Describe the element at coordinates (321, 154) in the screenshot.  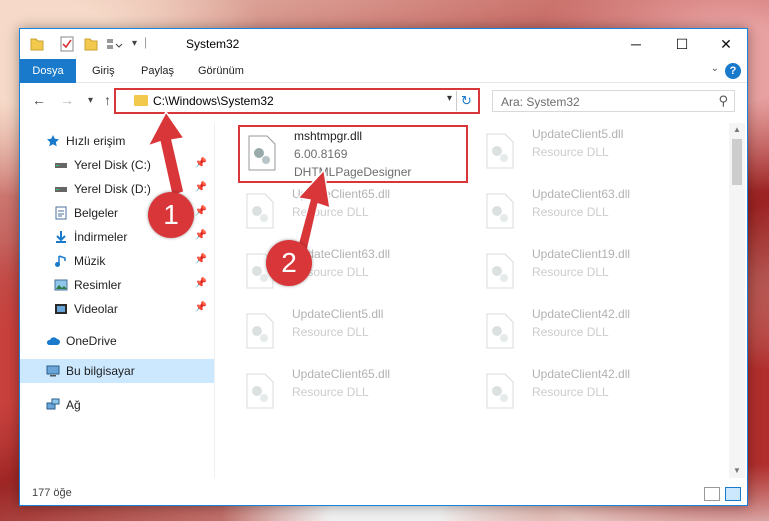
I see `file-version: 6.00.8169` at that location.